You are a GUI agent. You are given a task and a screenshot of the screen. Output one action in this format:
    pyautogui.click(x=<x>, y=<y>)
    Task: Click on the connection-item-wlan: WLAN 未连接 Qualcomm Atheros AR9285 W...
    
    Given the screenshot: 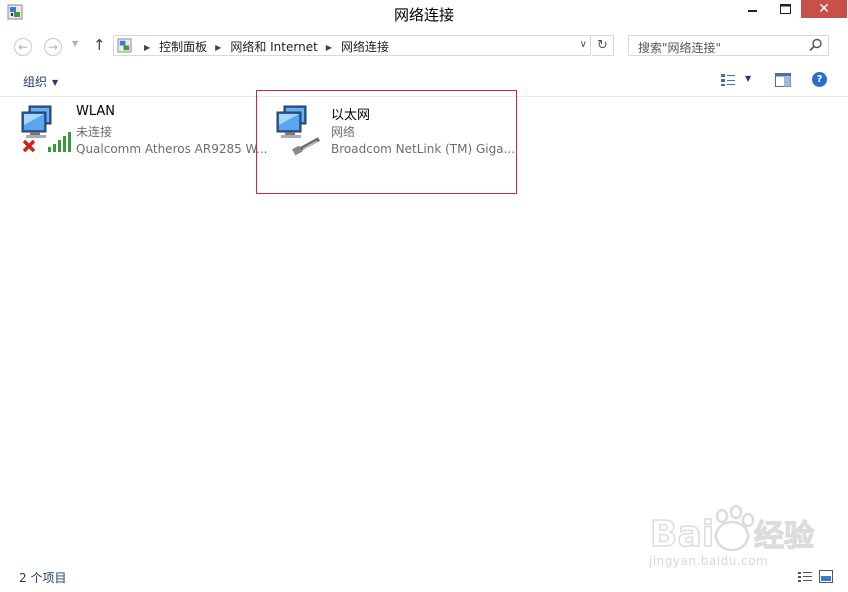 What is the action you would take?
    pyautogui.click(x=143, y=138)
    